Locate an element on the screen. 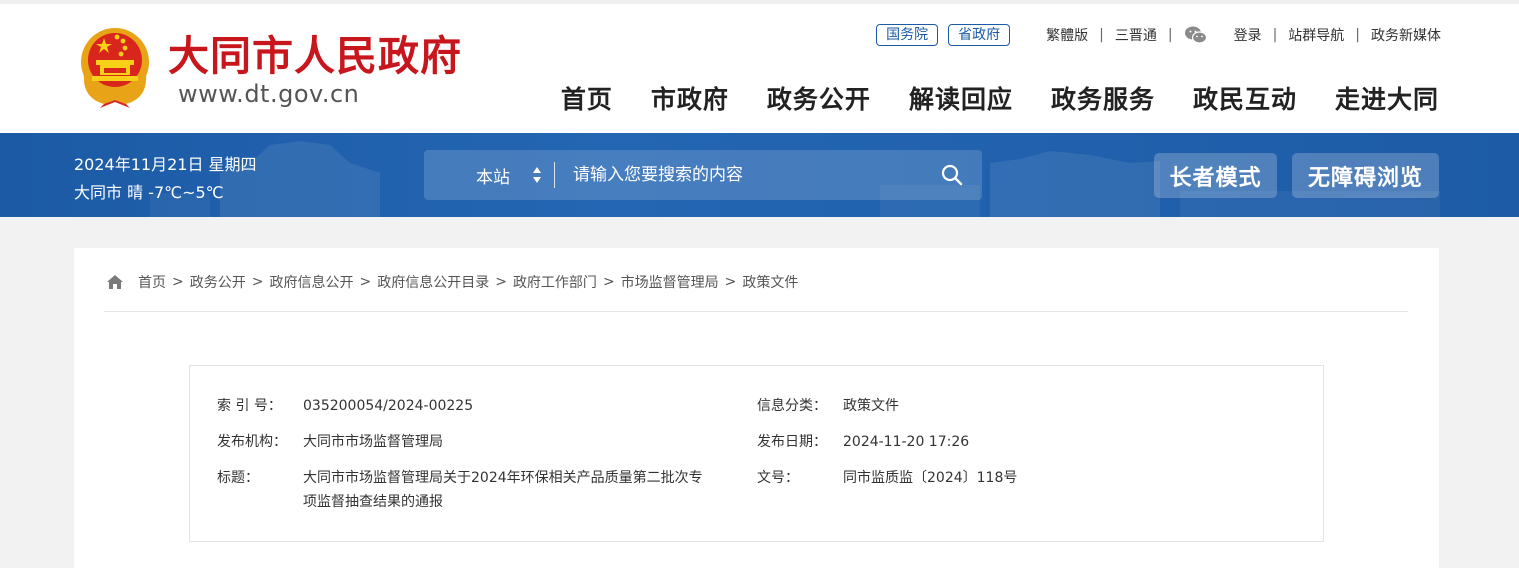 The image size is (1519, 568). meta-docno-row: 文号： 同市监质监〔2024〕118号 is located at coordinates (887, 478).